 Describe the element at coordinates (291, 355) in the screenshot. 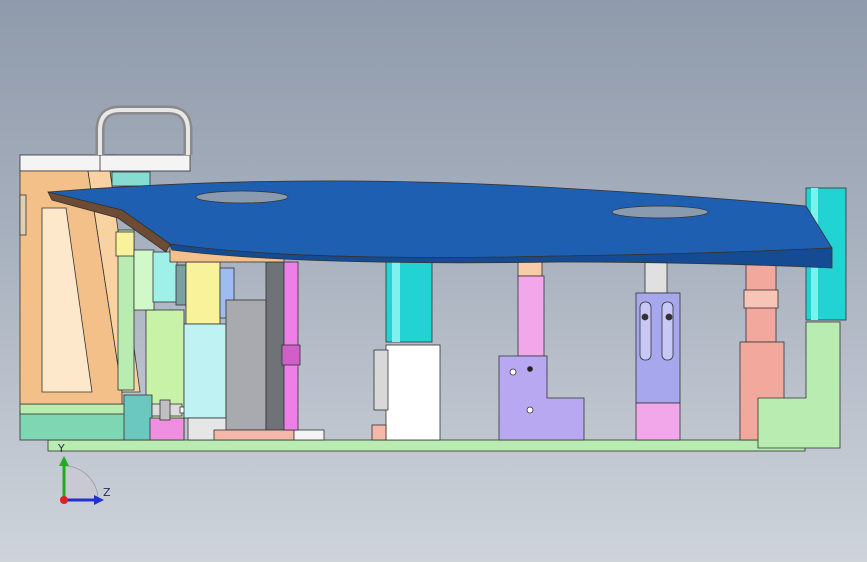

I see `magenta-column-collar` at that location.